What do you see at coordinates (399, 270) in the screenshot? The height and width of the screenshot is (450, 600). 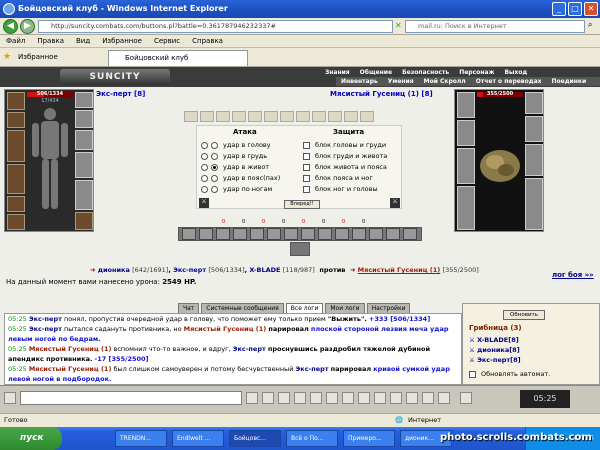 I see `enemy-link: Мясистый Гусениц (1)` at bounding box center [399, 270].